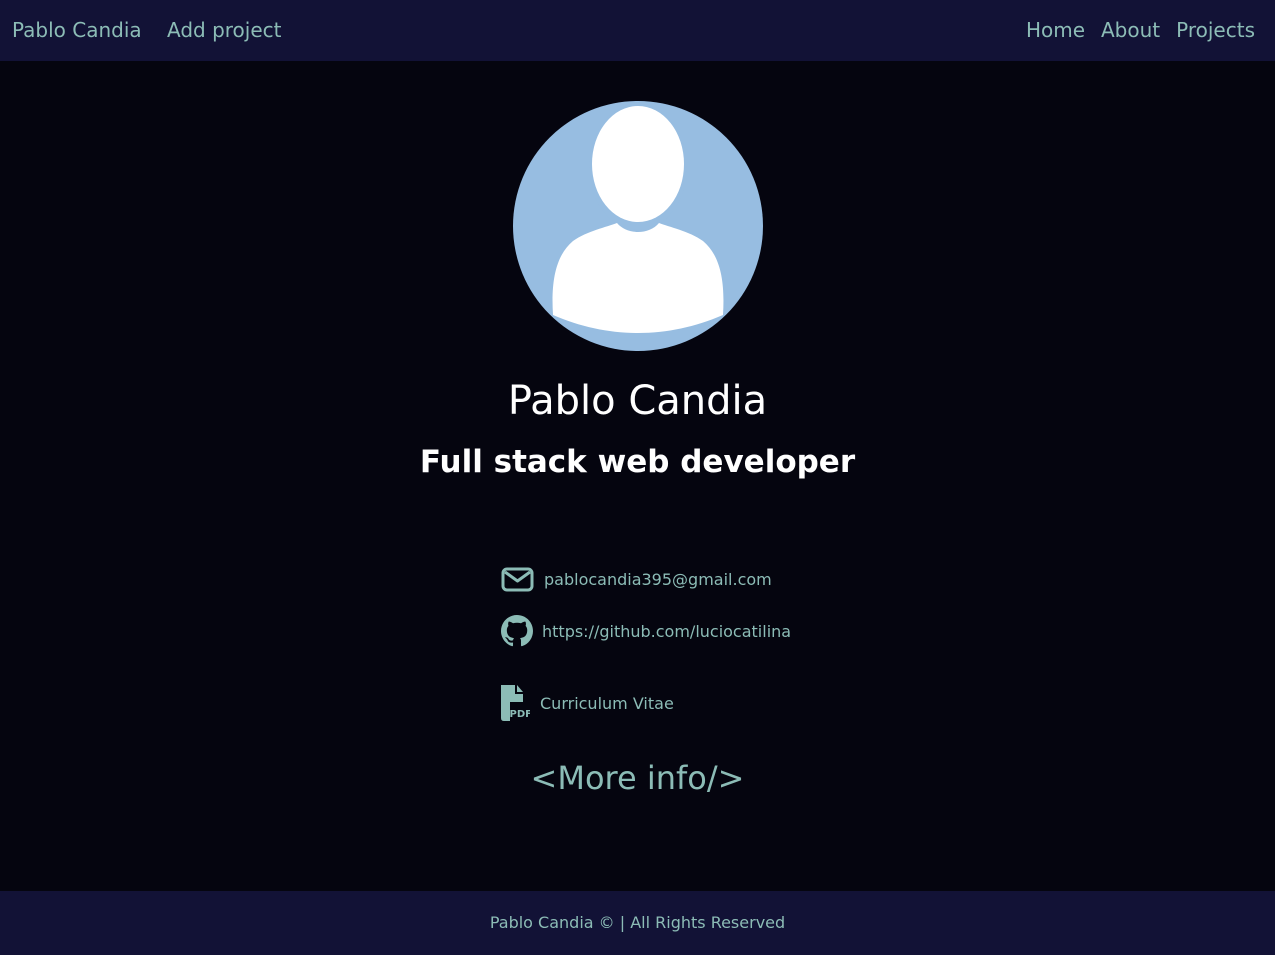 This screenshot has height=955, width=1275. What do you see at coordinates (520, 714) in the screenshot?
I see `svg-text: PDF` at bounding box center [520, 714].